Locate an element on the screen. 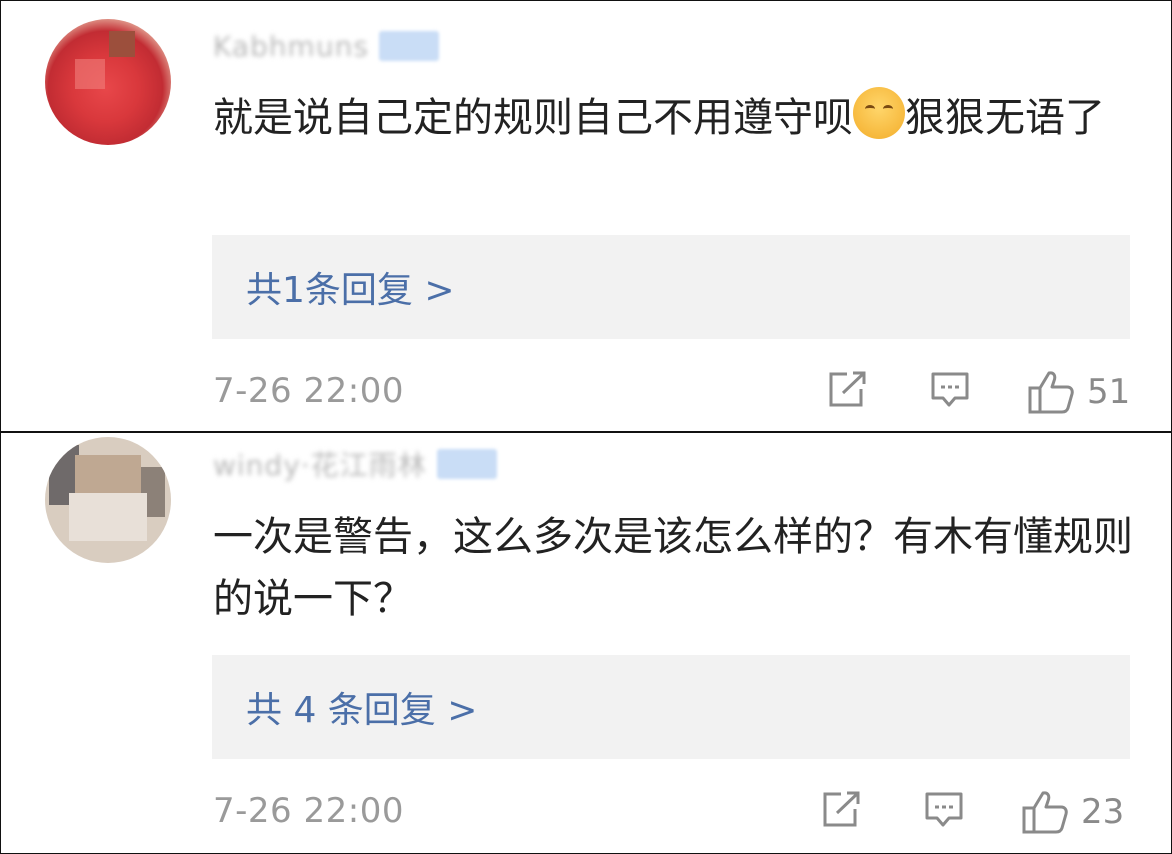 The image size is (1172, 854). user-row: Kabhmuns is located at coordinates (326, 46).